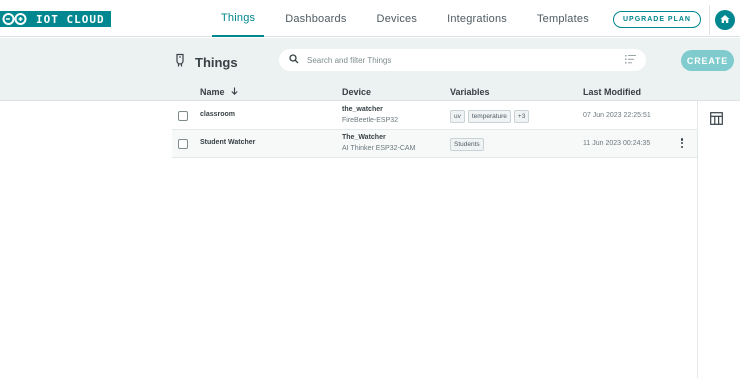 This screenshot has height=378, width=740. I want to click on variable-tag: Students, so click(467, 144).